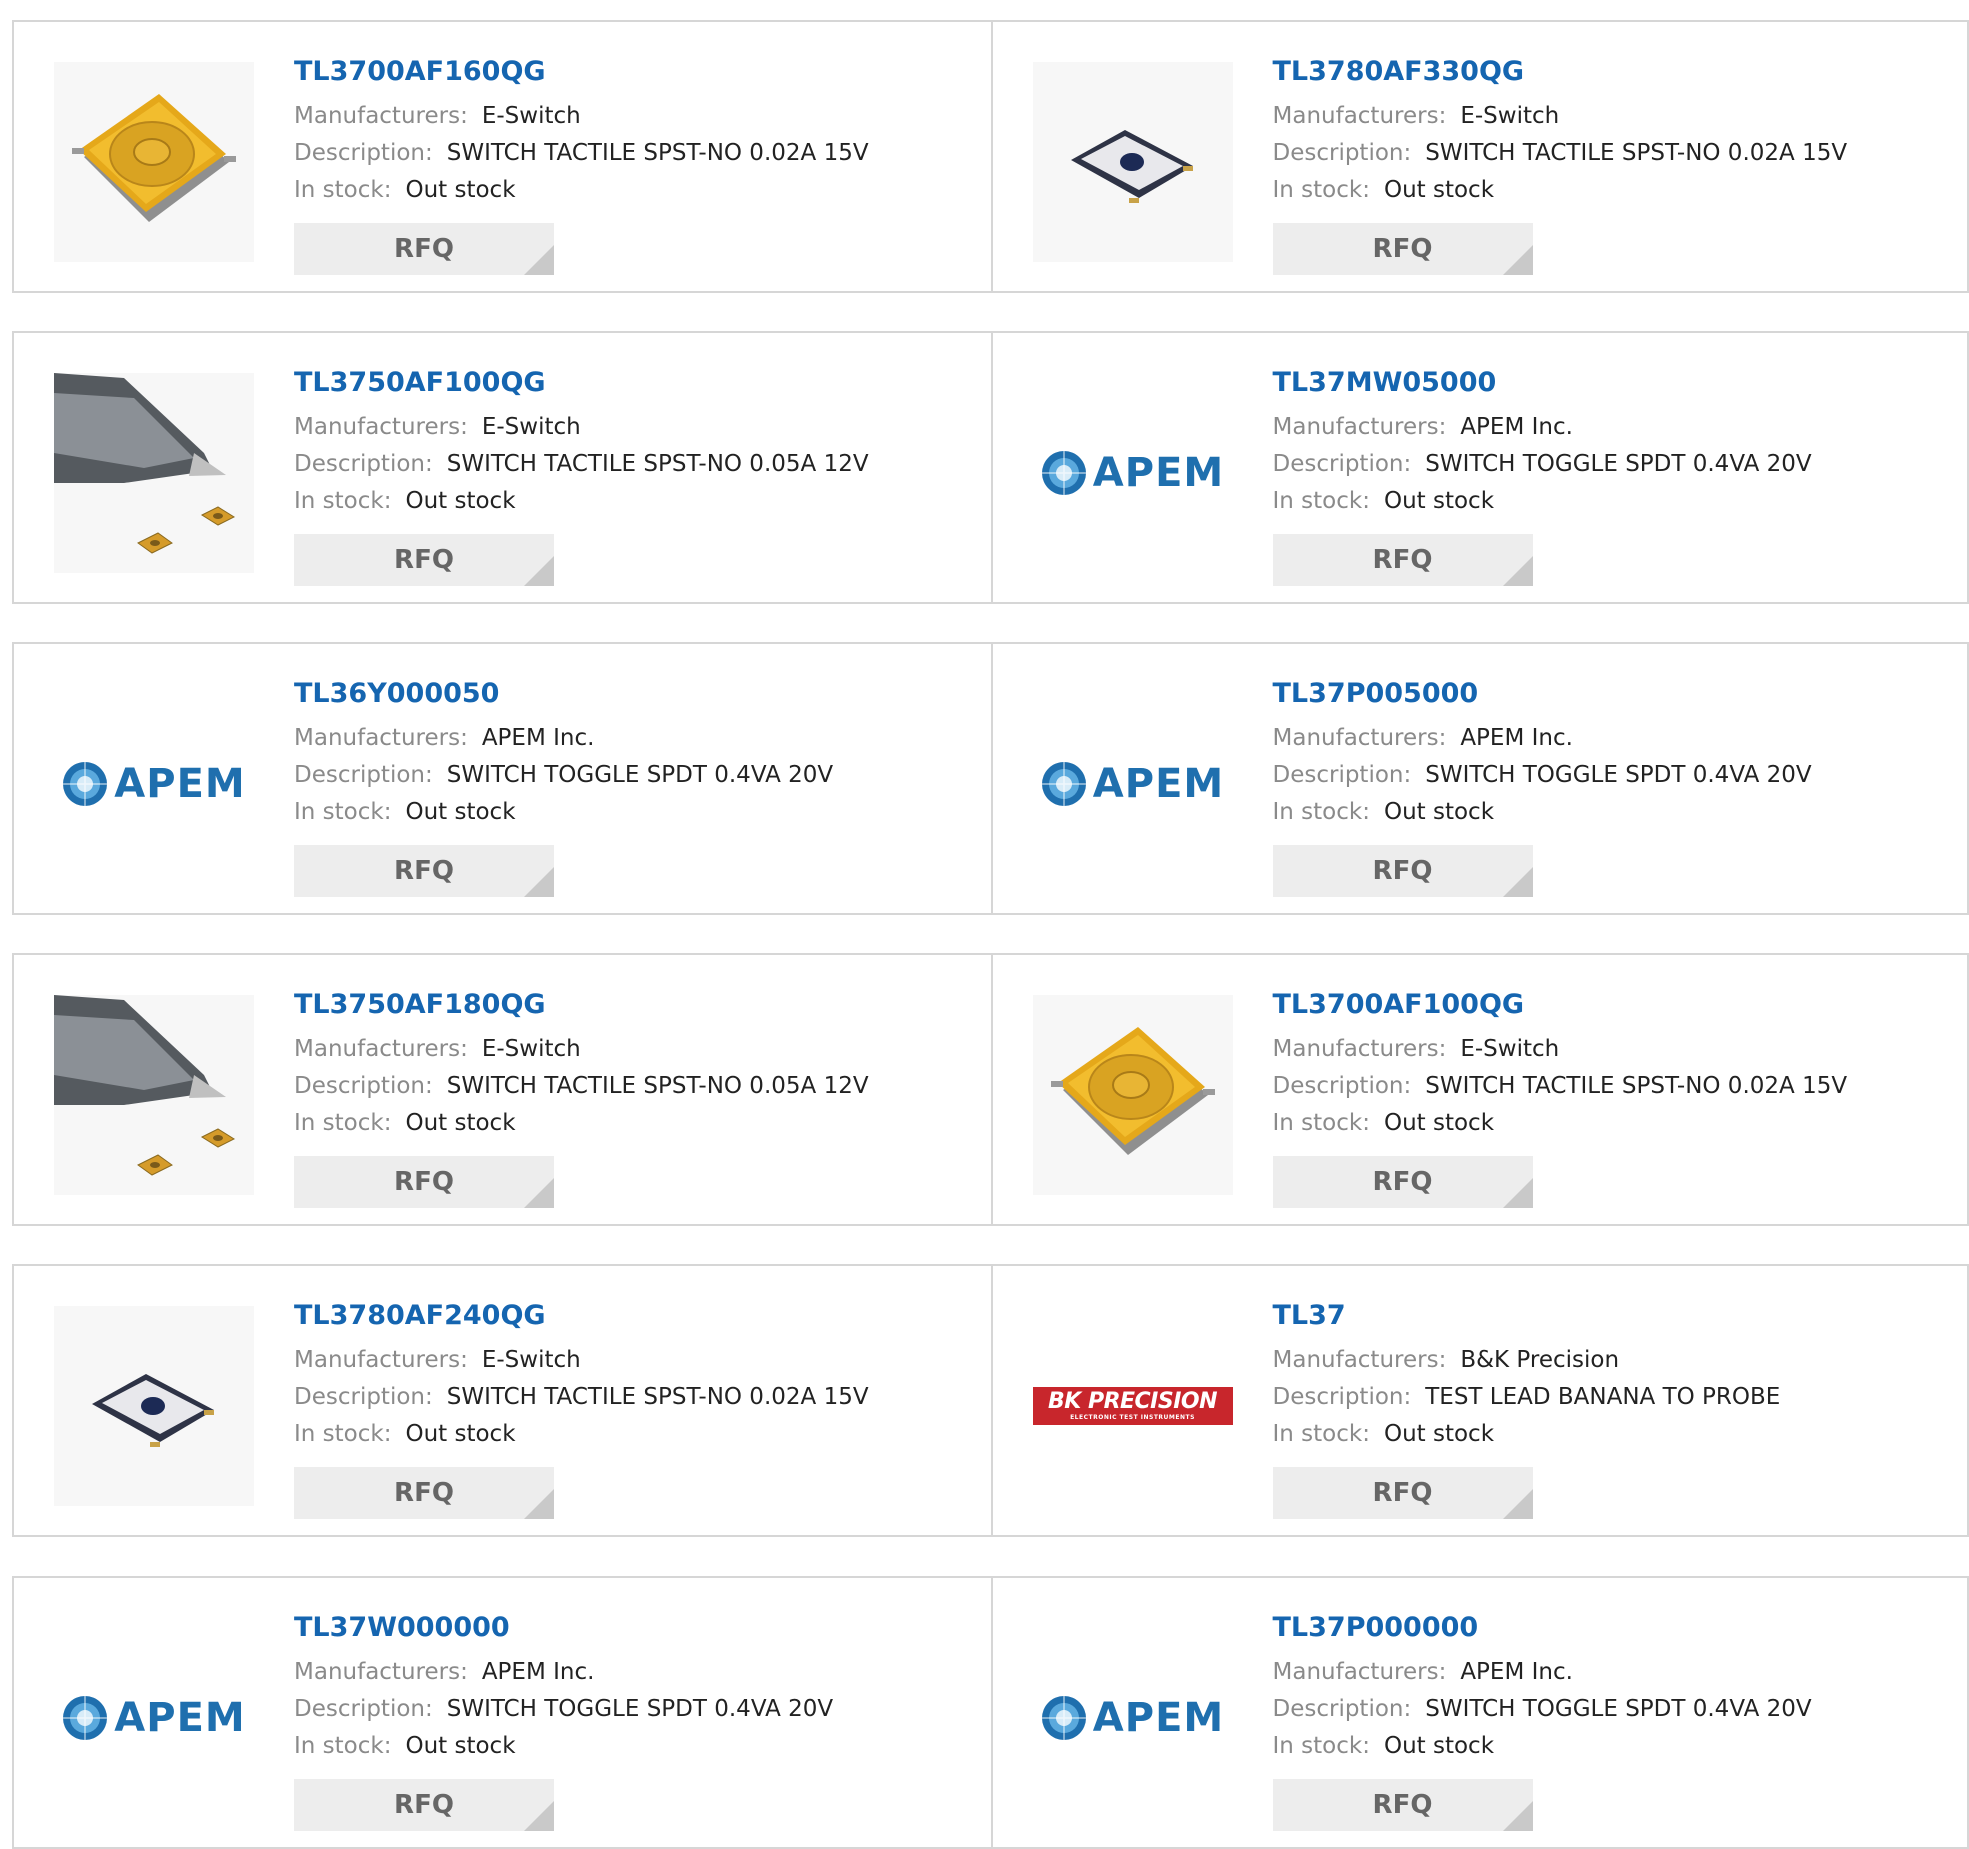 The image size is (1969, 1849). Describe the element at coordinates (657, 464) in the screenshot. I see `description-value: SWITCH TACTILE SPST-NO 0.05A 12V` at that location.